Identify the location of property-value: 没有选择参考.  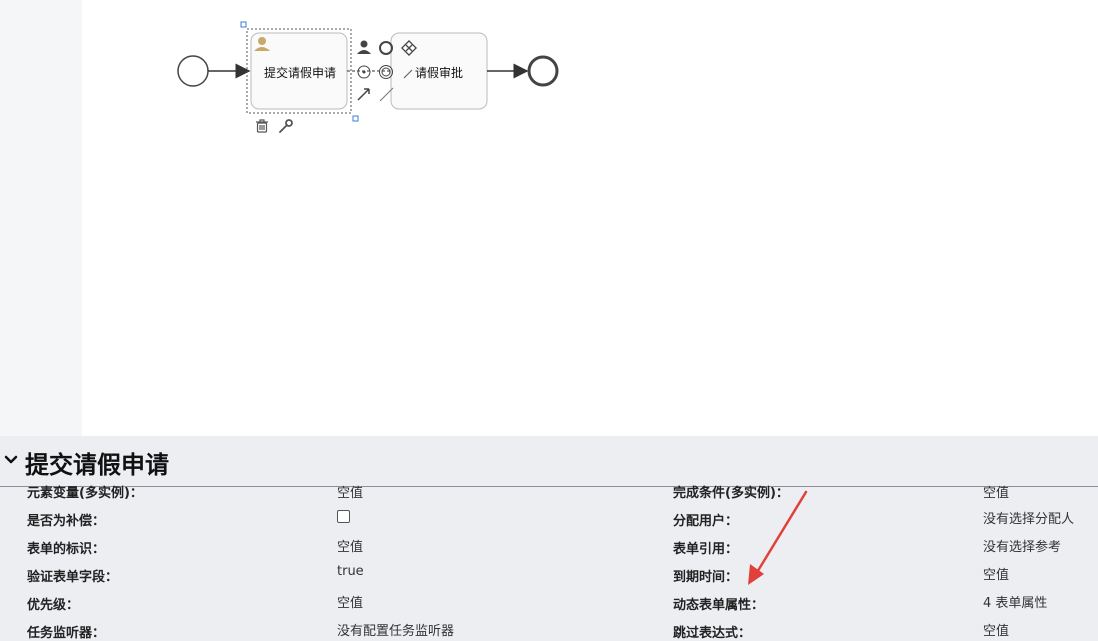
(1022, 545).